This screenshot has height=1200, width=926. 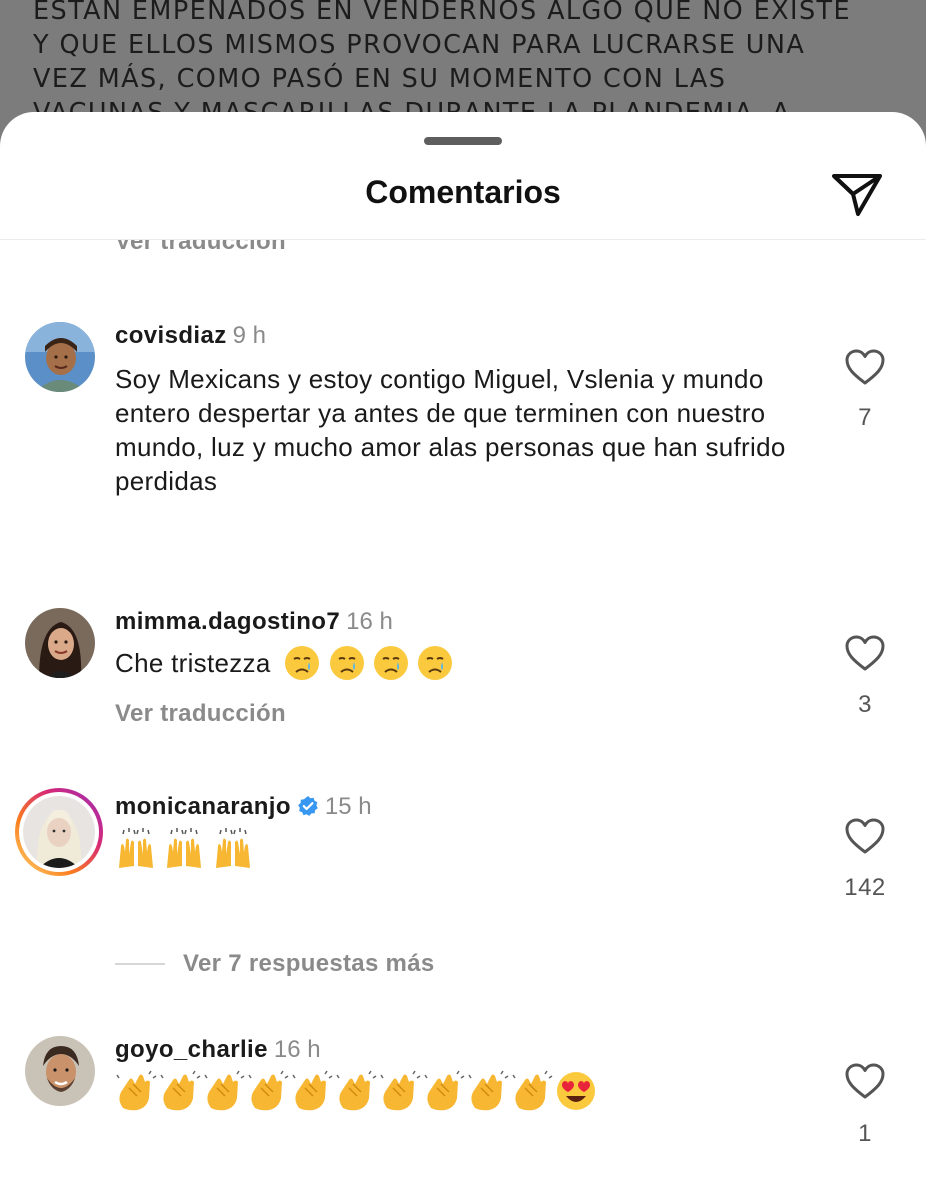 What do you see at coordinates (348, 806) in the screenshot?
I see `comment-time: 15 h` at bounding box center [348, 806].